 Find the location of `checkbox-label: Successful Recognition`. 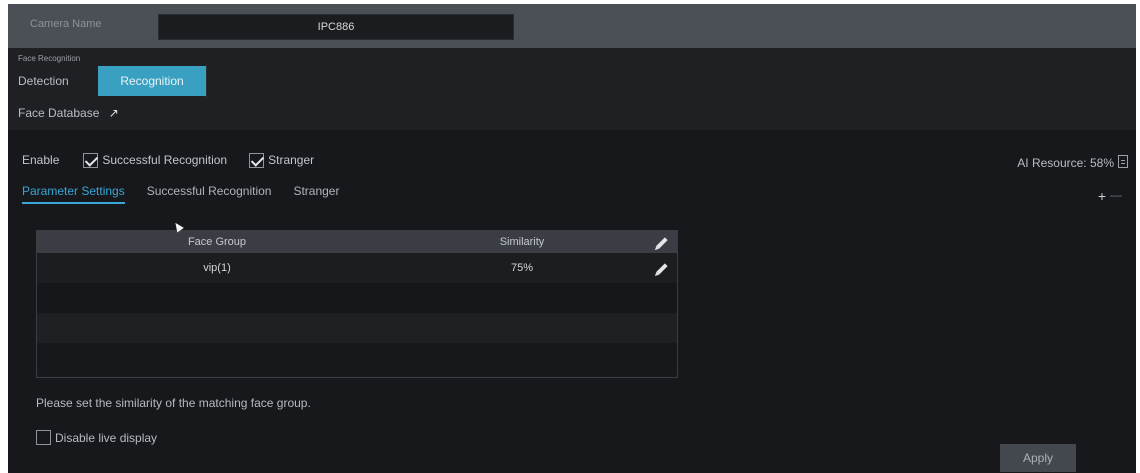

checkbox-label: Successful Recognition is located at coordinates (165, 160).